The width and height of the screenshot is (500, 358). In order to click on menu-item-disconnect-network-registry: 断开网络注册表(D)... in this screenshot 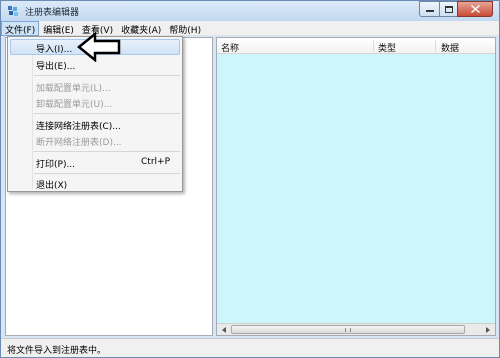, I will do `click(95, 140)`.